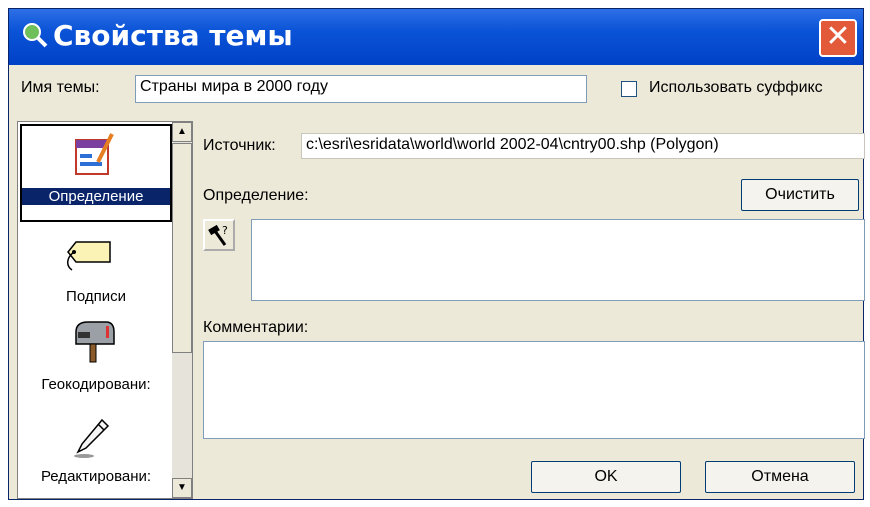  What do you see at coordinates (92, 438) in the screenshot?
I see `pencil-icon` at bounding box center [92, 438].